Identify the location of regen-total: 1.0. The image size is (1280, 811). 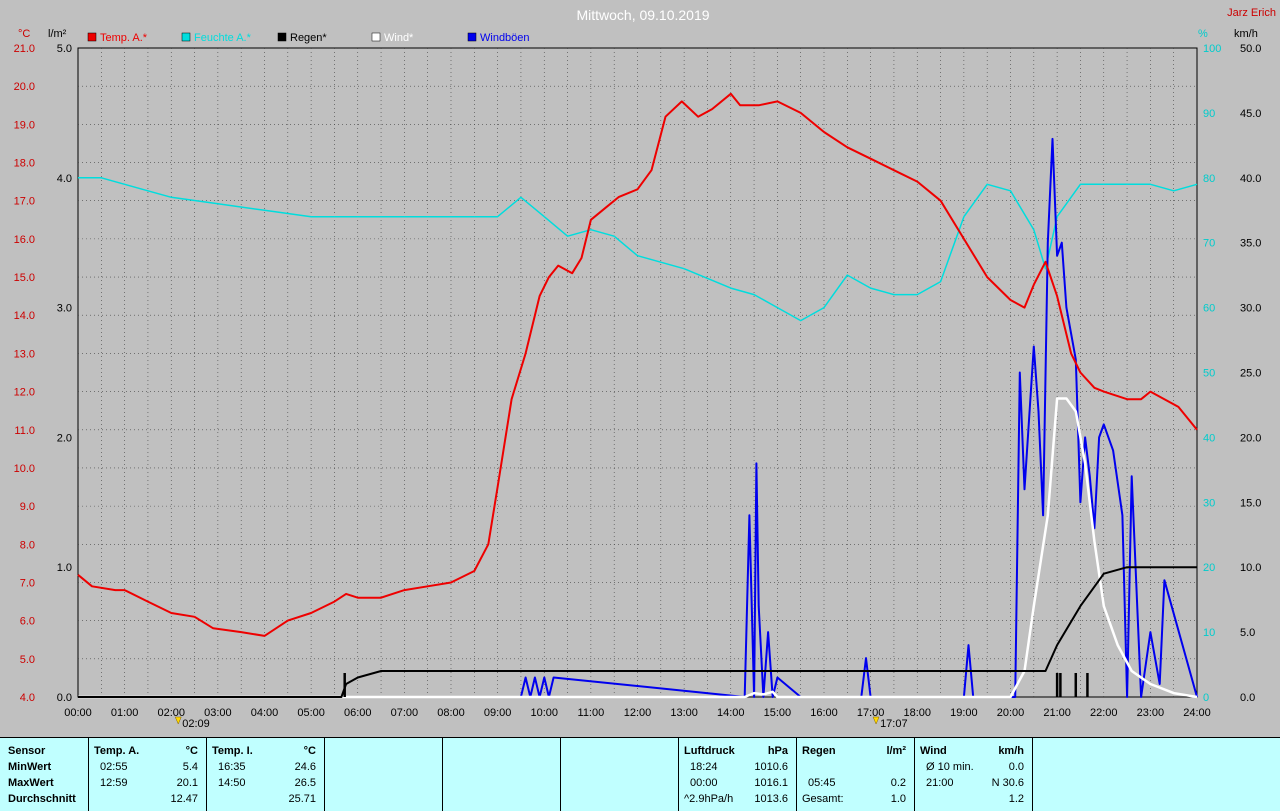
(898, 799).